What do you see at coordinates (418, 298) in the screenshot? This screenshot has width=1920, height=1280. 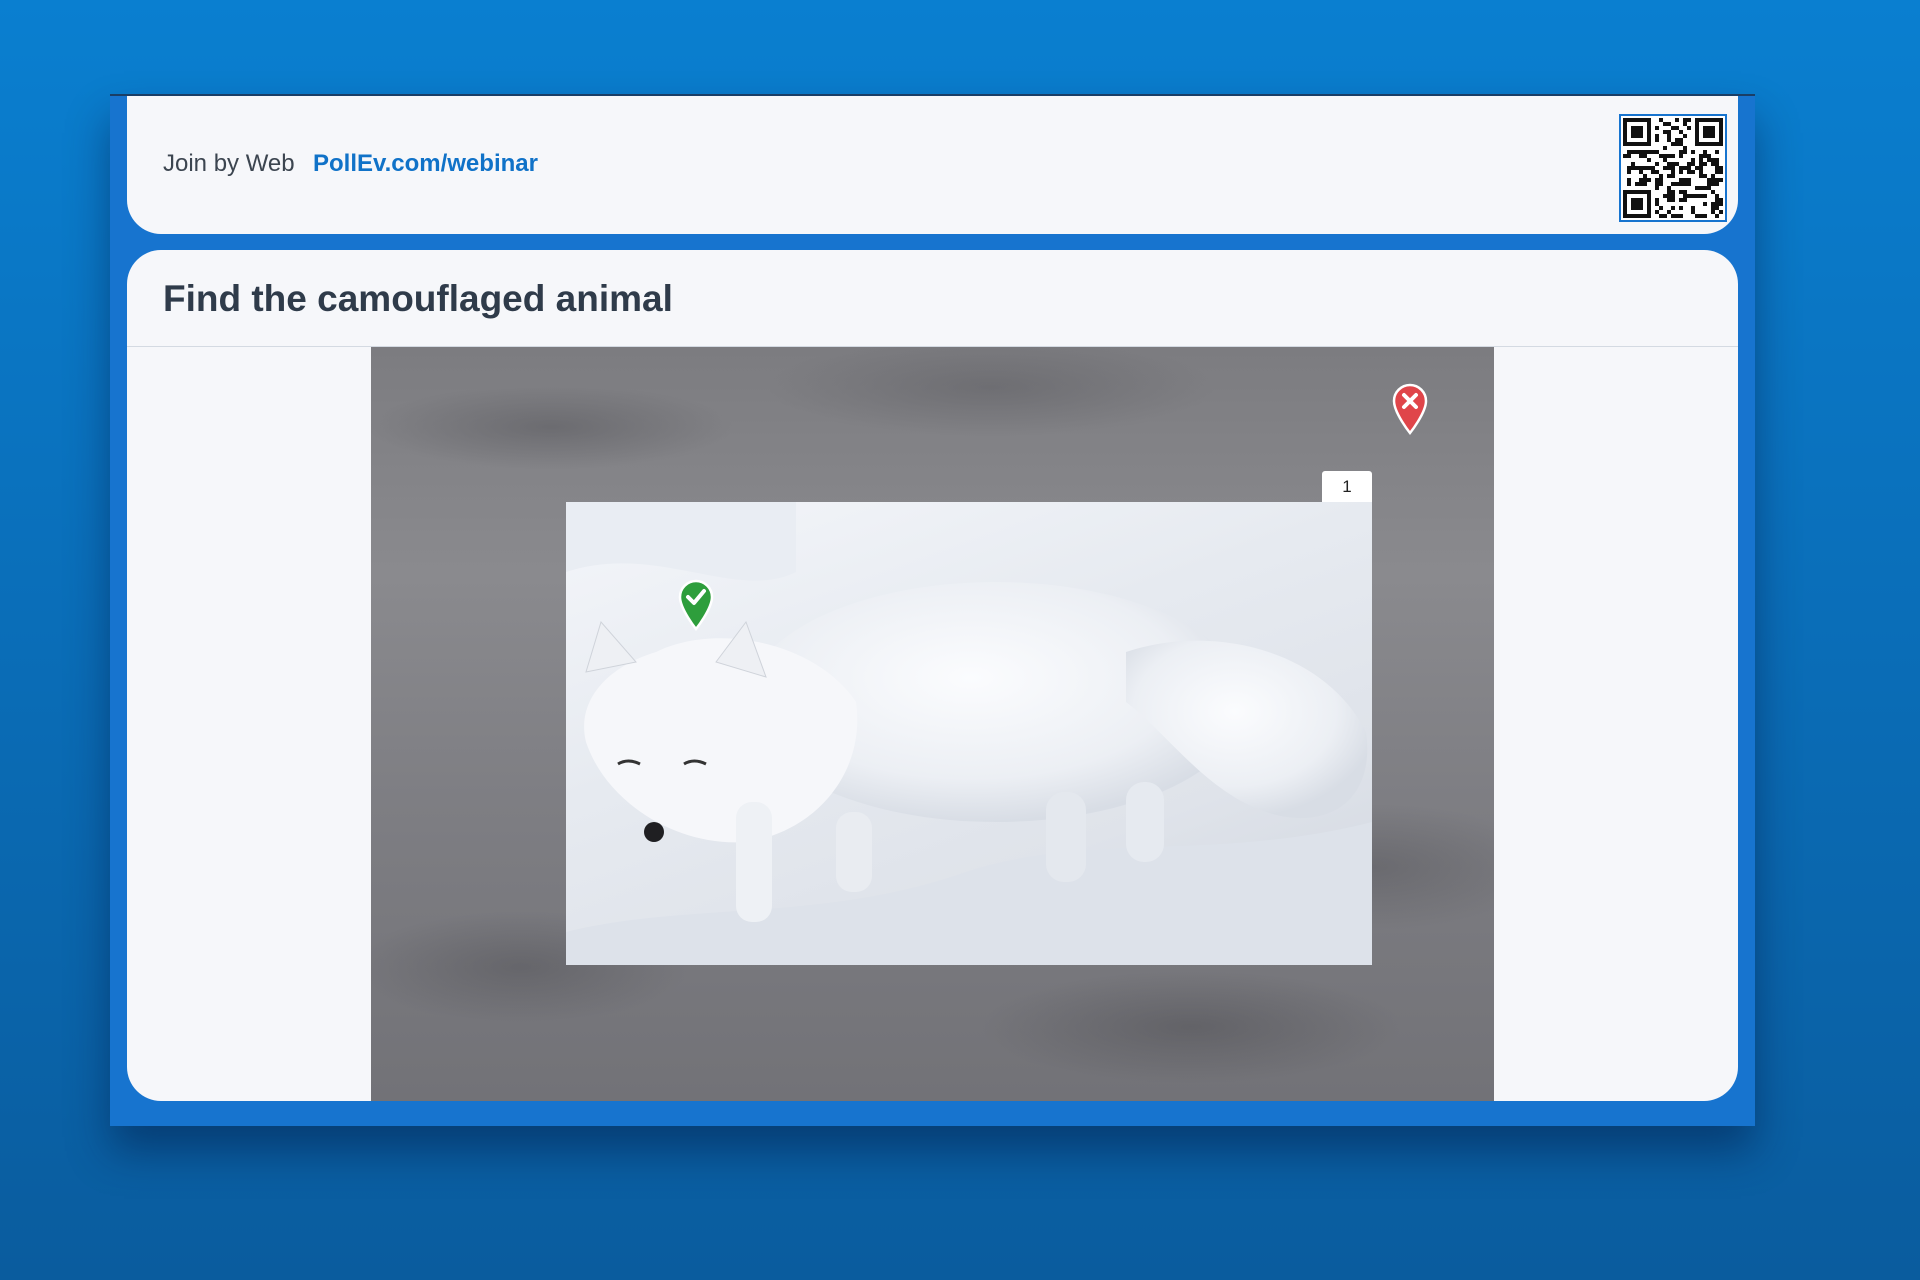 I see `question-title: Find the camouflaged animal` at bounding box center [418, 298].